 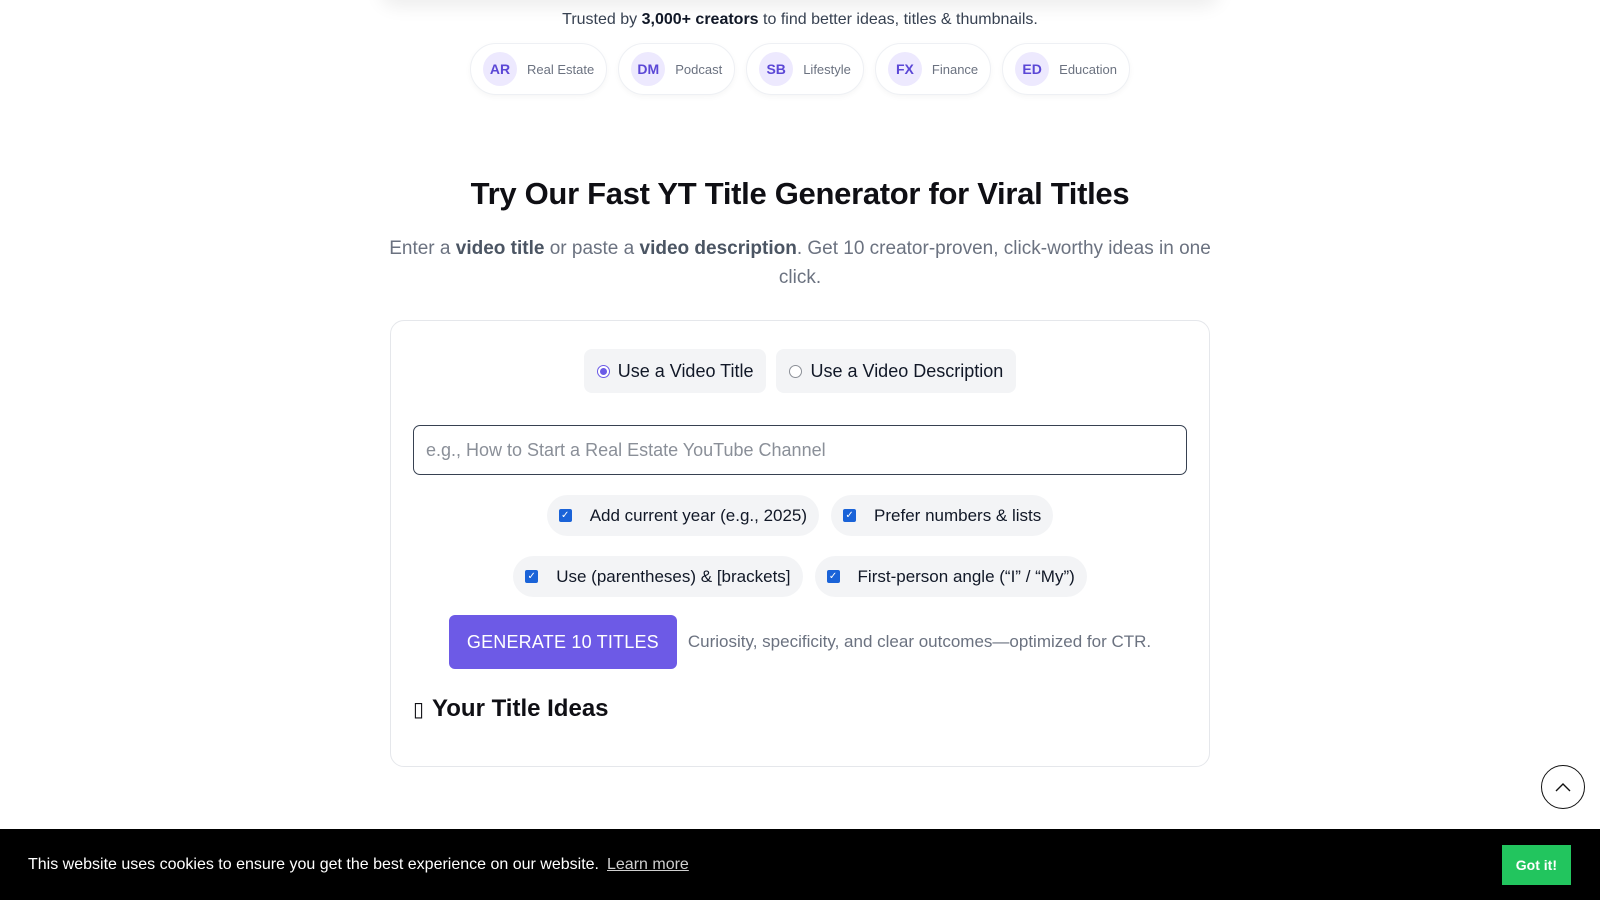 What do you see at coordinates (776, 69) in the screenshot?
I see `avatar: SB` at bounding box center [776, 69].